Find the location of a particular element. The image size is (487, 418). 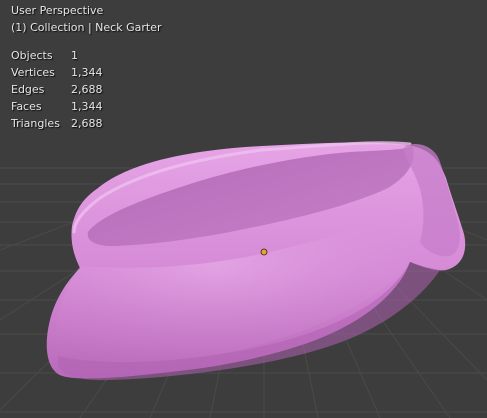

stat-label: Edges is located at coordinates (28, 89).